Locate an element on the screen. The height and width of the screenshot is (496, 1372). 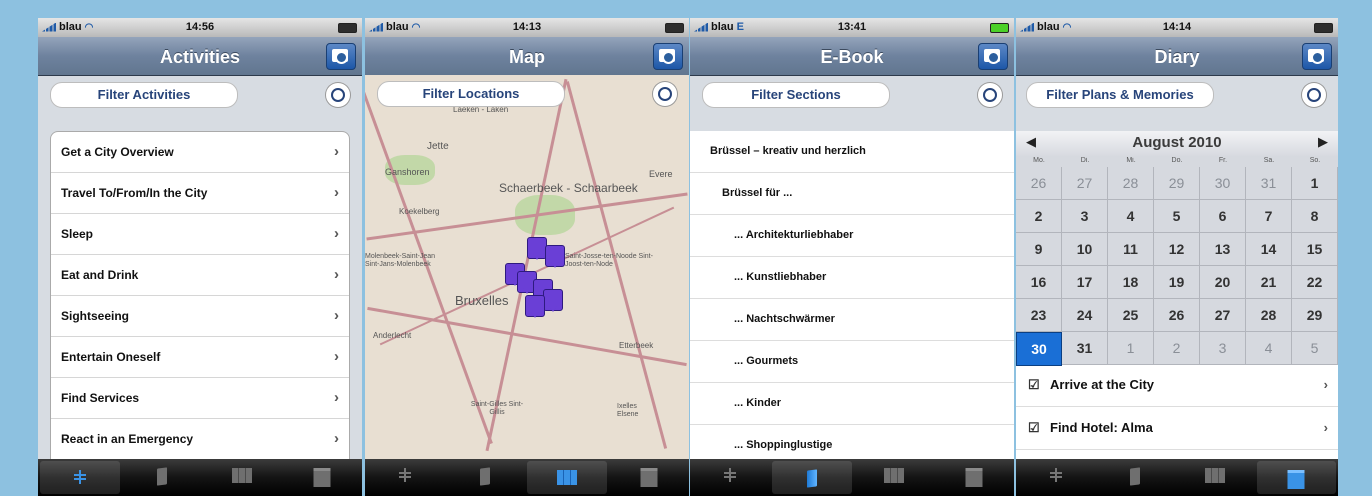
calendar-icon is located at coordinates (322, 477).